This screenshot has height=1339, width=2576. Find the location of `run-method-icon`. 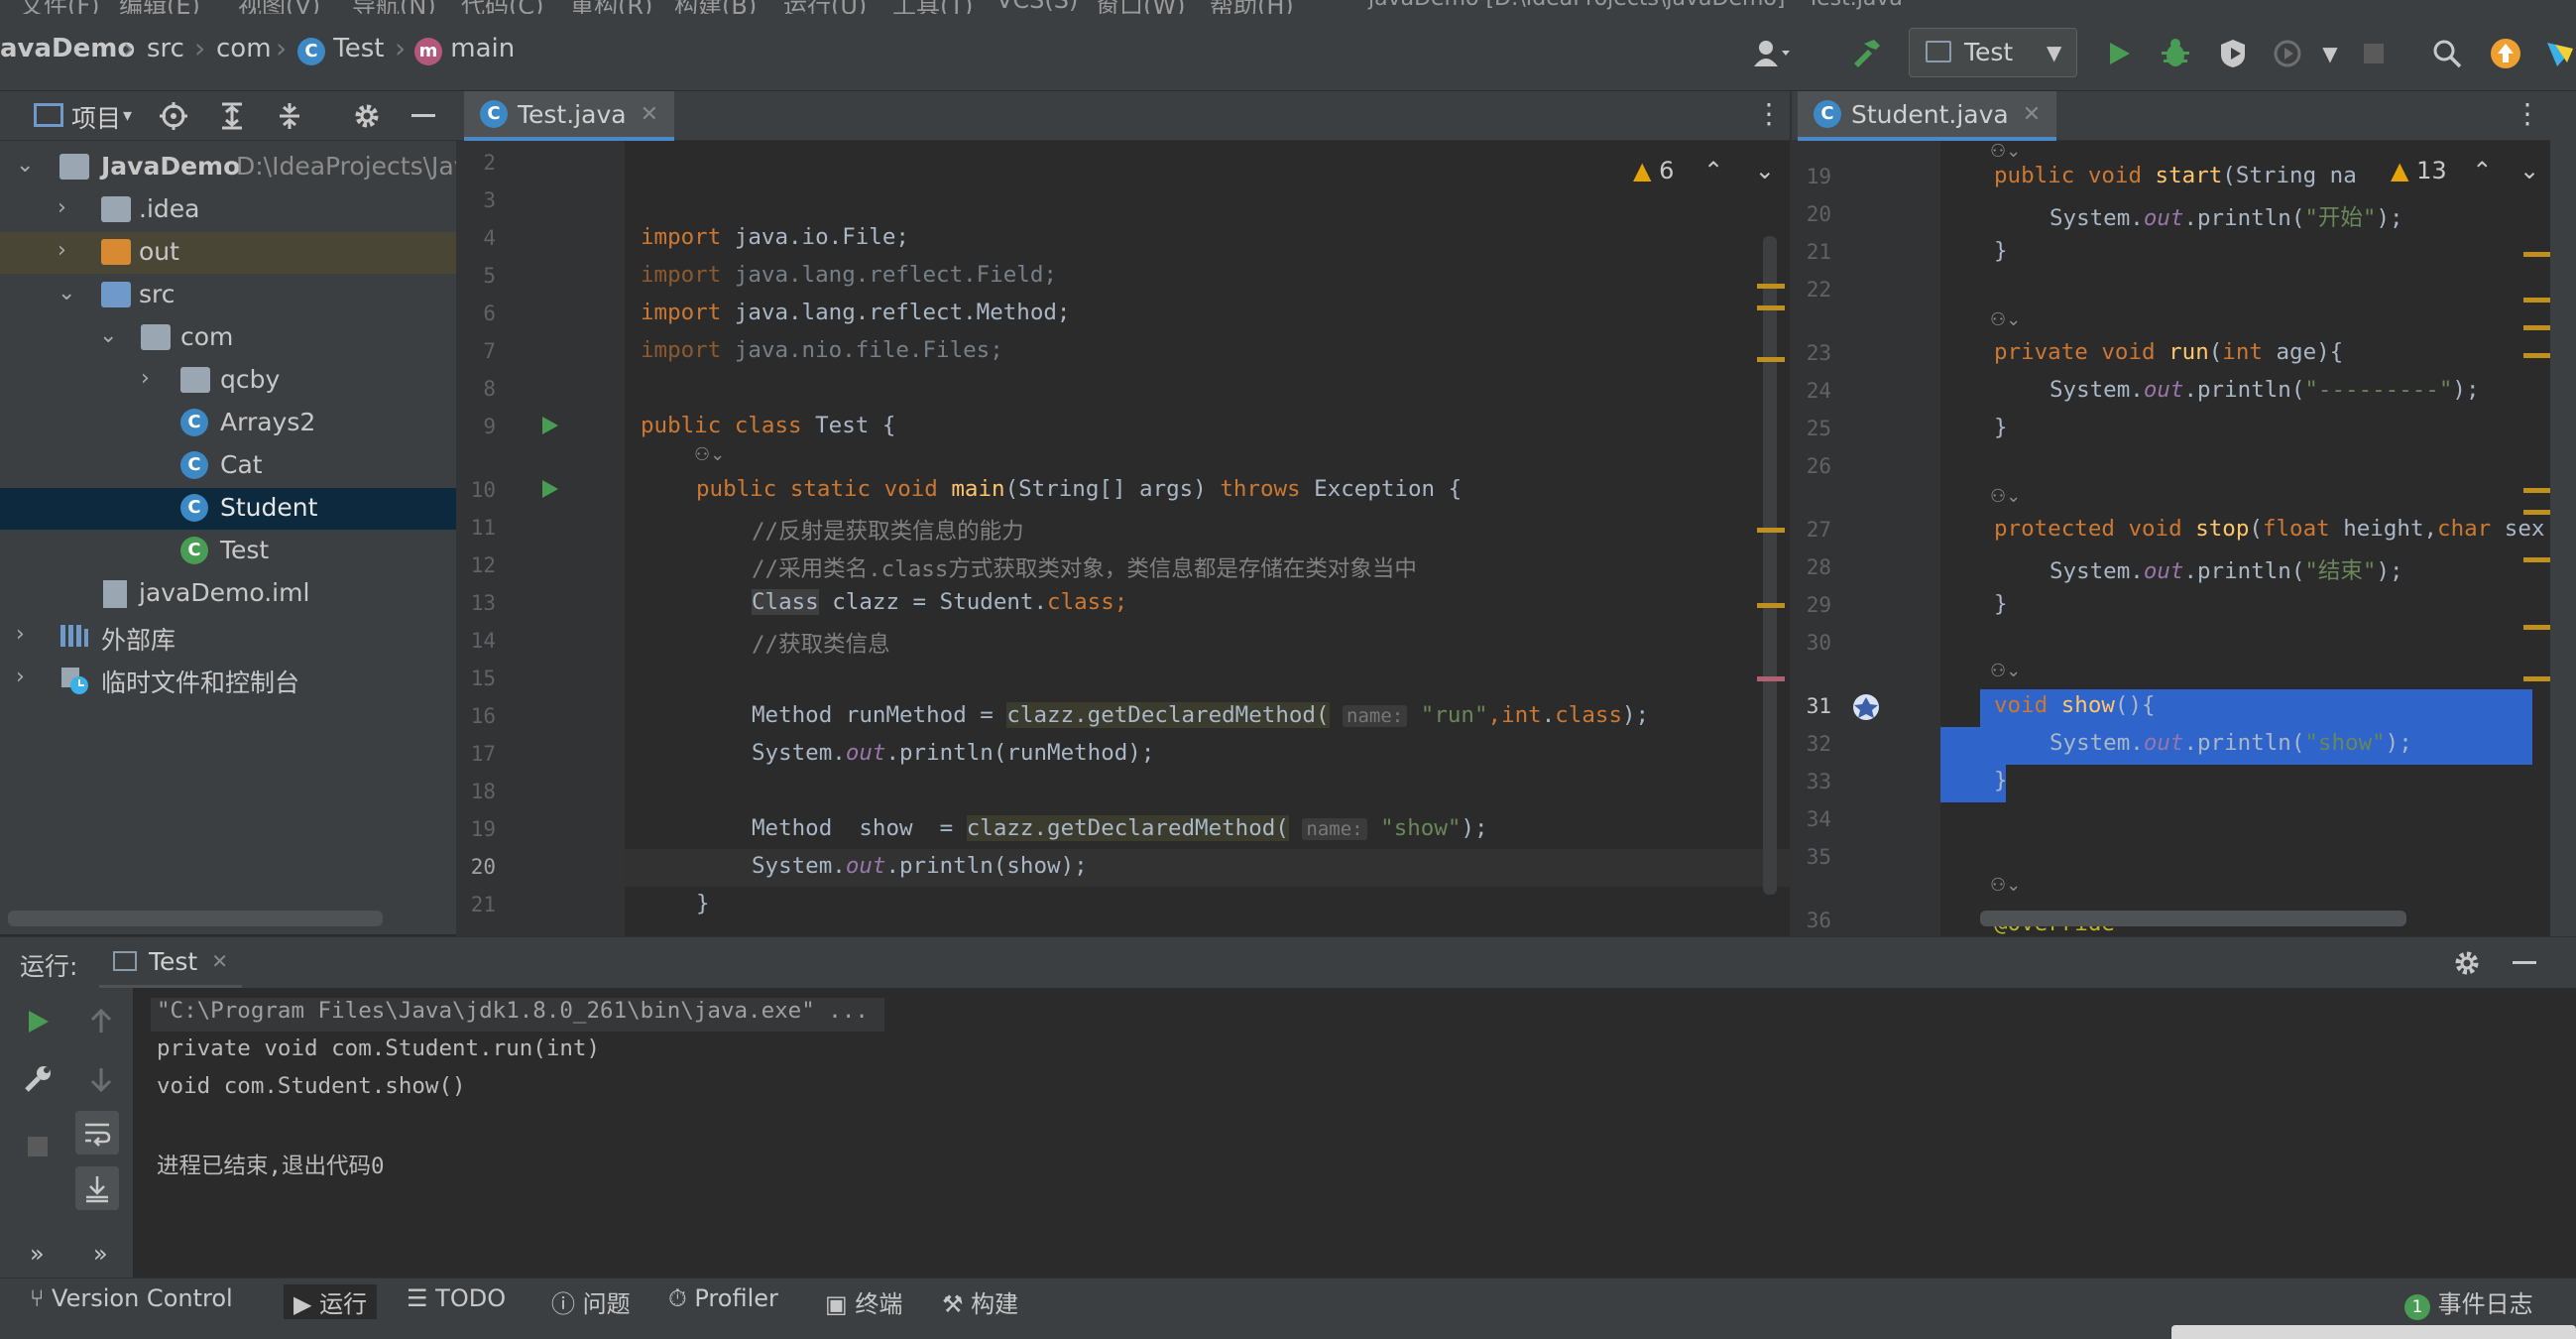

run-method-icon is located at coordinates (550, 489).